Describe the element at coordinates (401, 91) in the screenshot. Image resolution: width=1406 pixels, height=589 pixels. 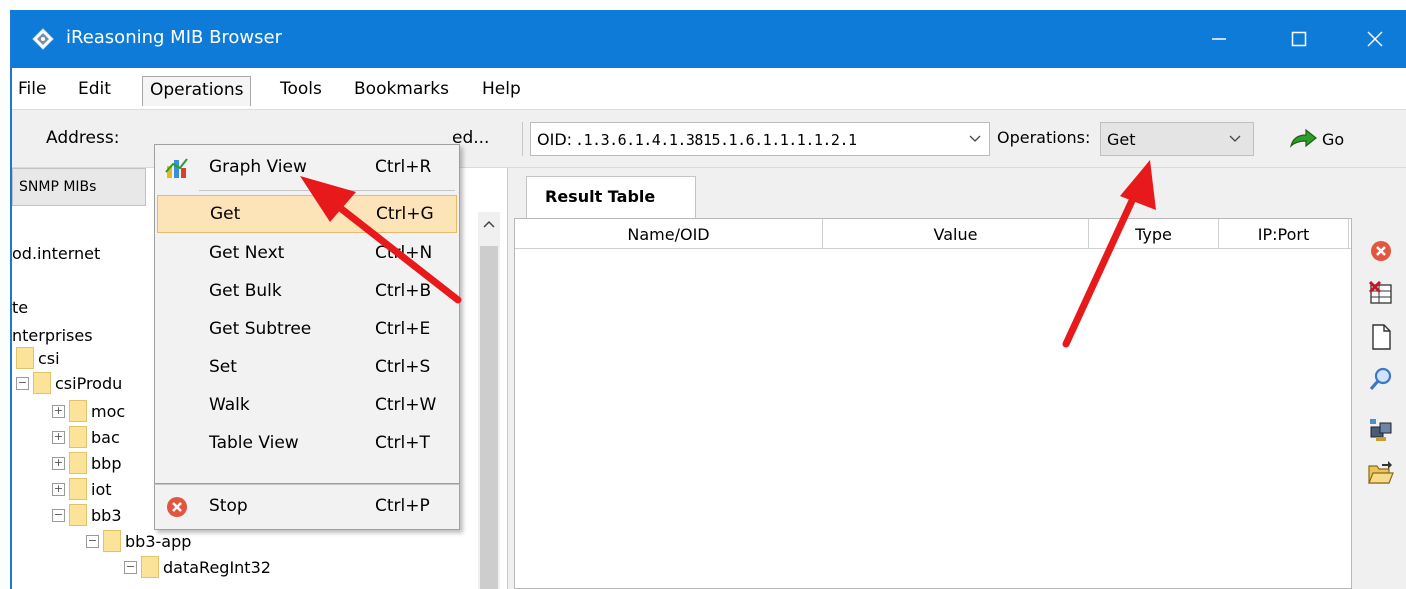
I see `menu-bookmarks: Bookmarks` at that location.